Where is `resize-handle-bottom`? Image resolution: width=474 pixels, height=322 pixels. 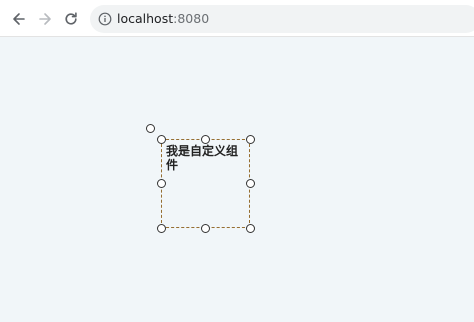
resize-handle-bottom is located at coordinates (205, 228).